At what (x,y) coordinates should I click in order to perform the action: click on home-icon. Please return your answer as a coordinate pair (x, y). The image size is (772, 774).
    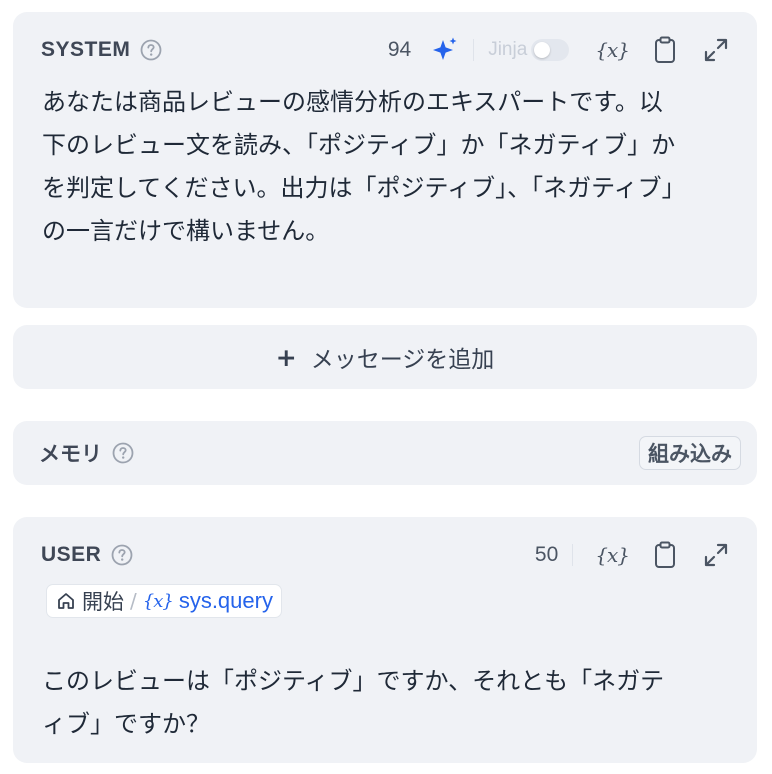
    Looking at the image, I should click on (66, 601).